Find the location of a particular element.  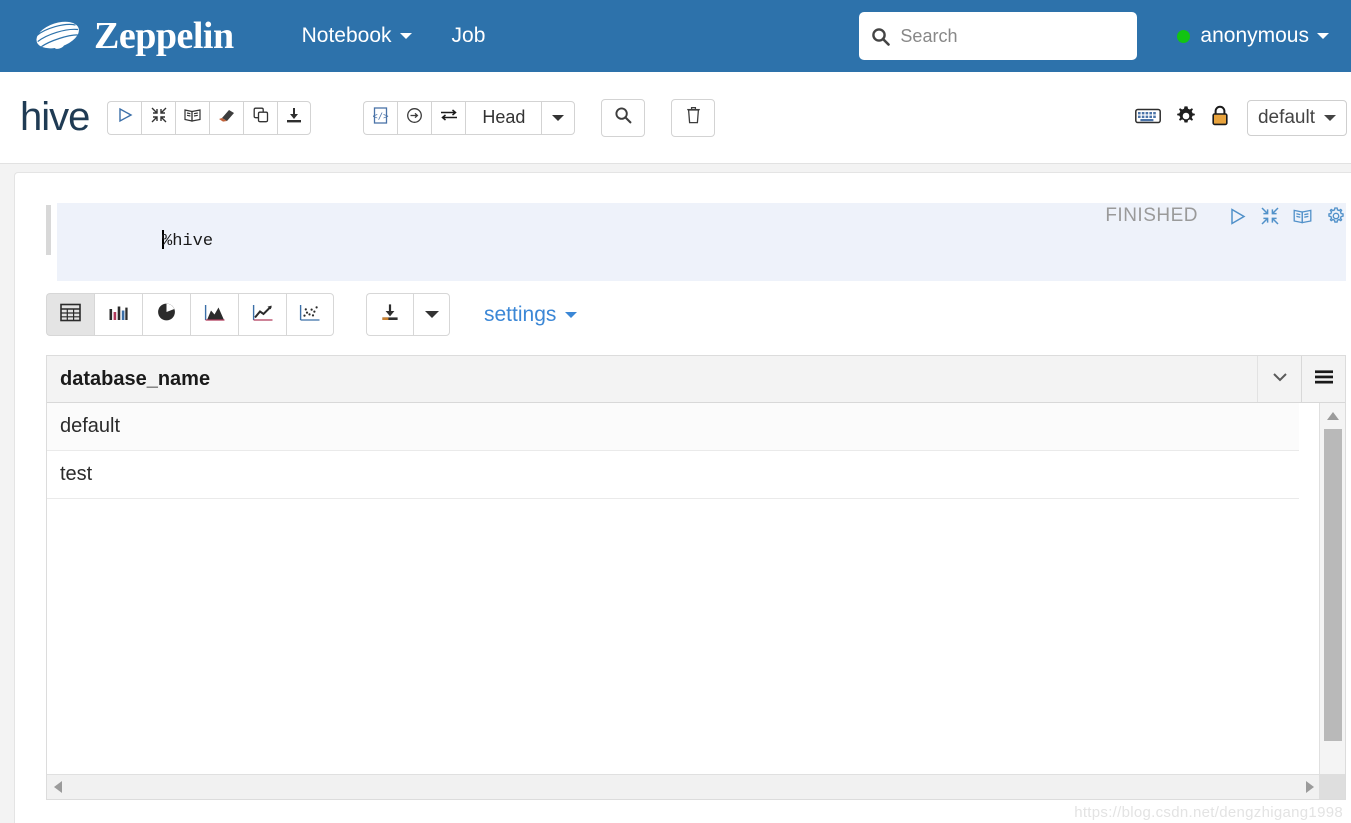

search-box is located at coordinates (998, 36).